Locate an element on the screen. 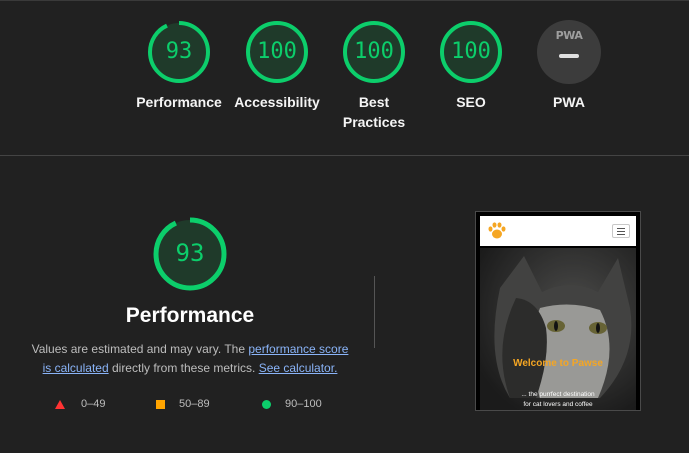 Image resolution: width=689 pixels, height=453 pixels. performance-gauge: 93 is located at coordinates (190, 257).